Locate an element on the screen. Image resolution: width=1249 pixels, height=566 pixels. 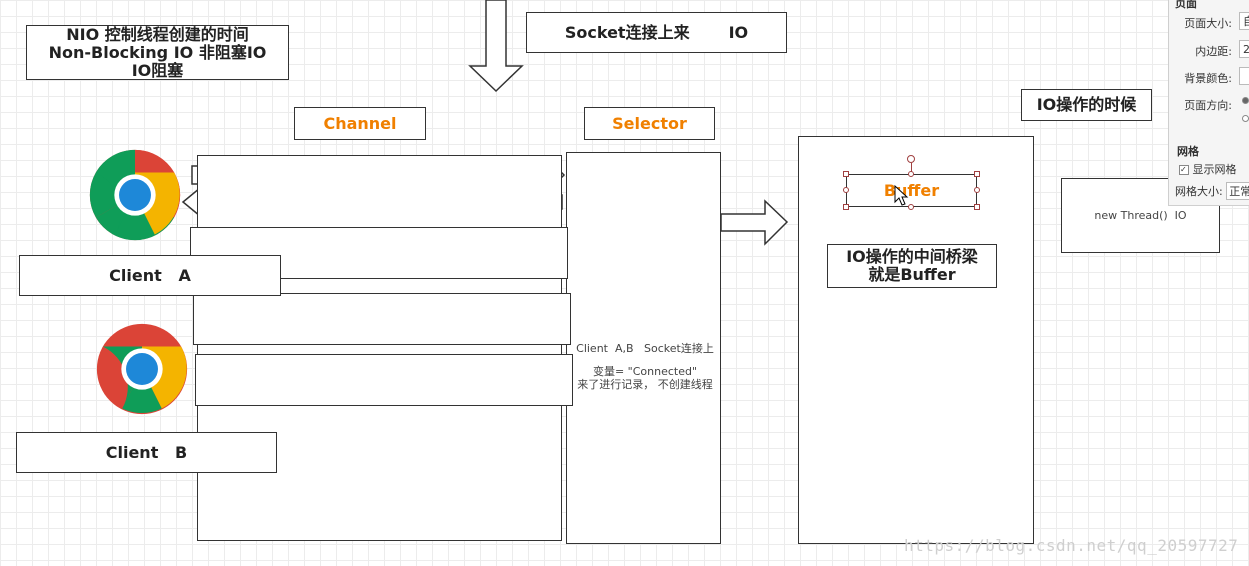
orientation-label: 页面方向: is located at coordinates (1208, 105).